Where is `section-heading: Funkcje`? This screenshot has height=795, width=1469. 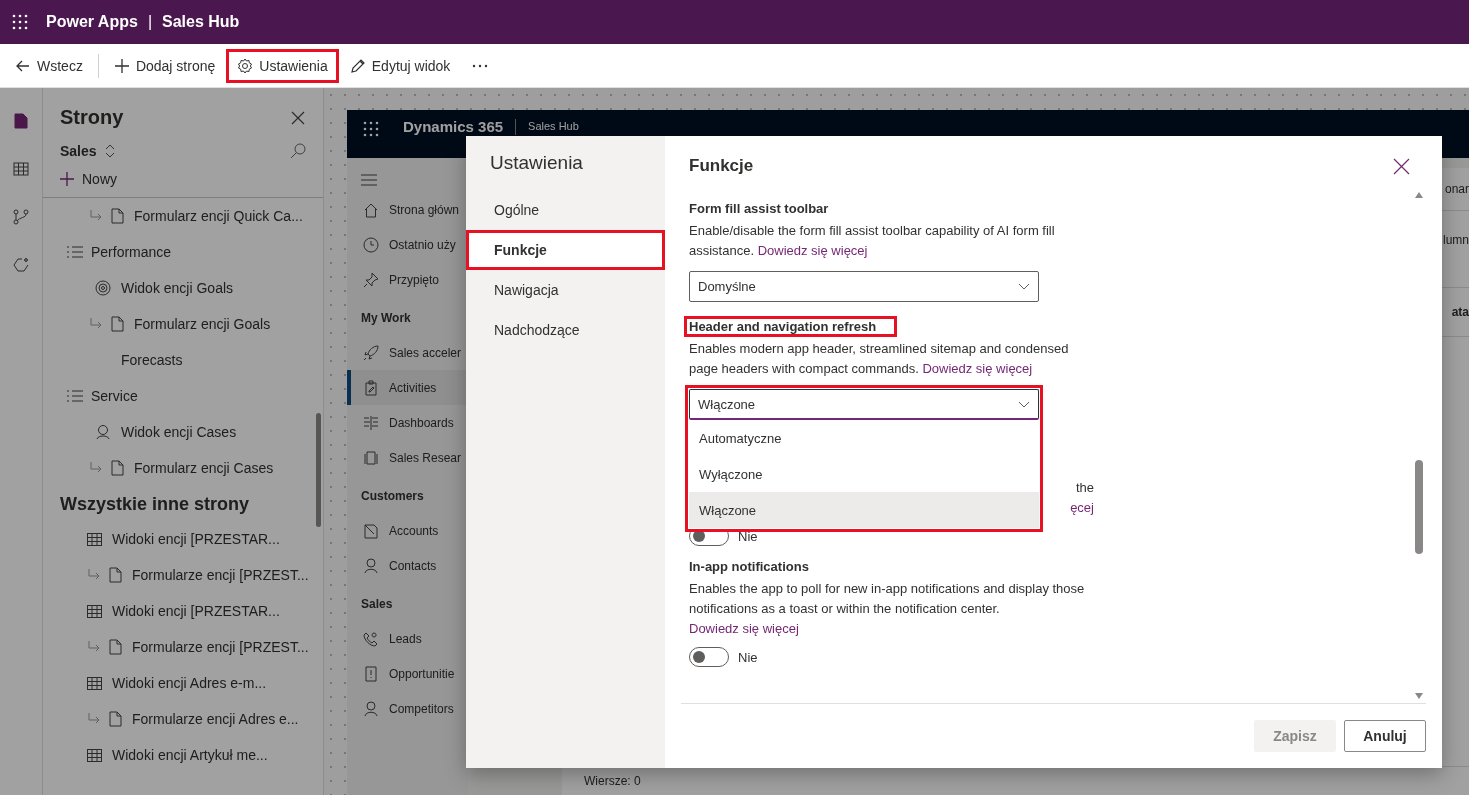 section-heading: Funkcje is located at coordinates (721, 166).